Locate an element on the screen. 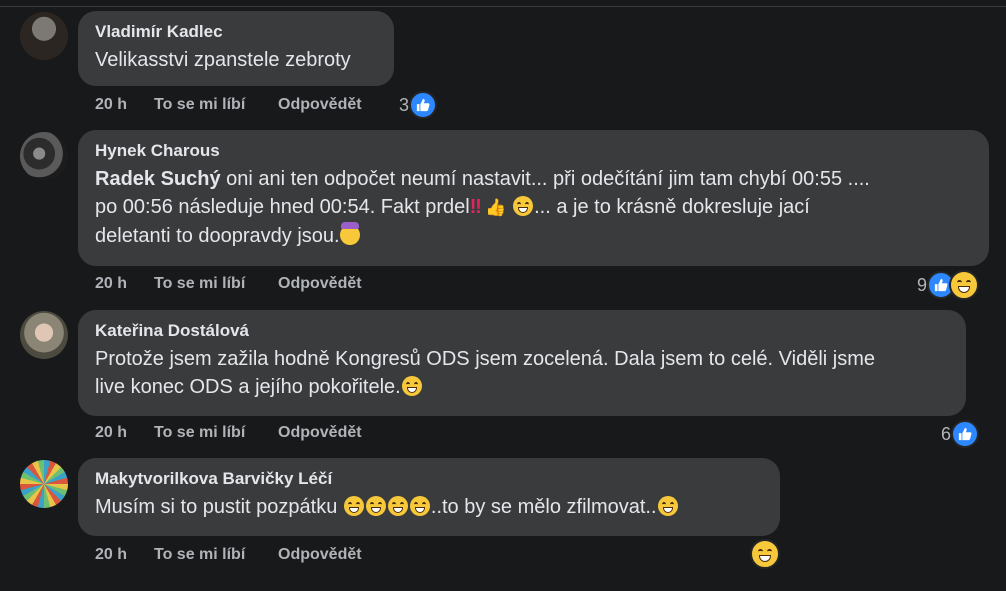  comment-text-part-2: ..to by se mělo zfilmovat.. is located at coordinates (543, 507).